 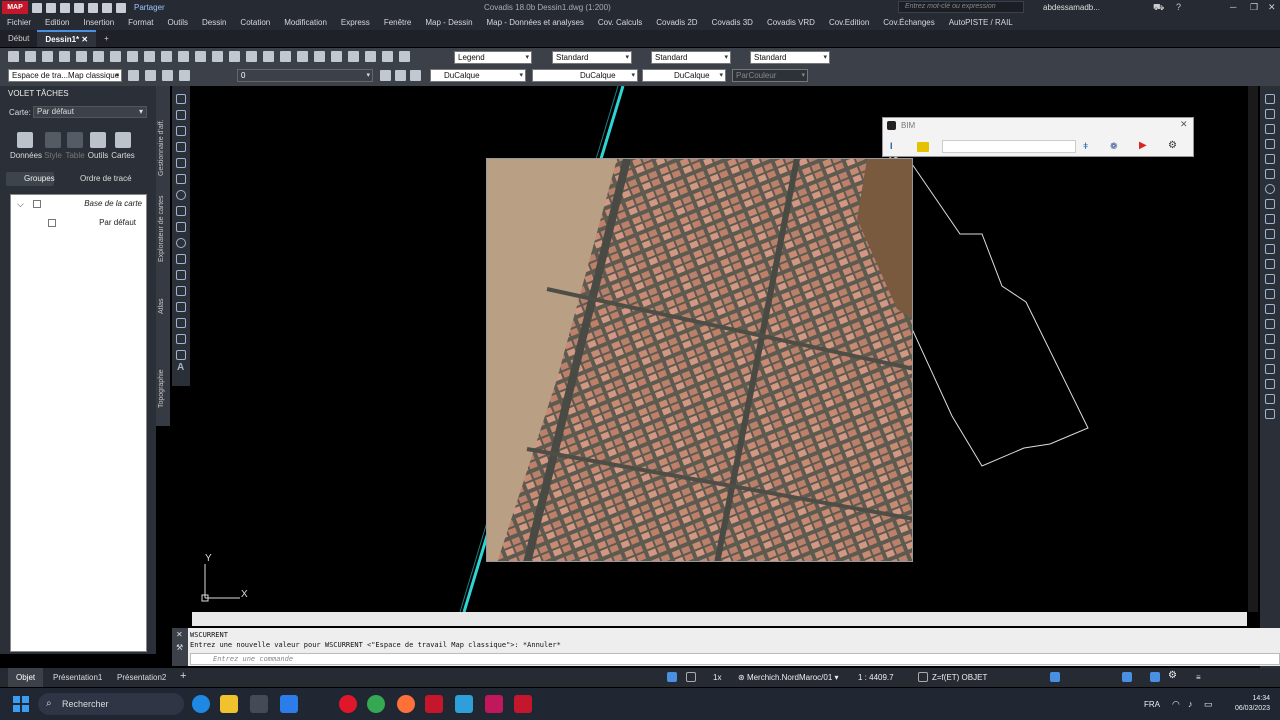 I want to click on undo-icon, so click(x=200, y=56).